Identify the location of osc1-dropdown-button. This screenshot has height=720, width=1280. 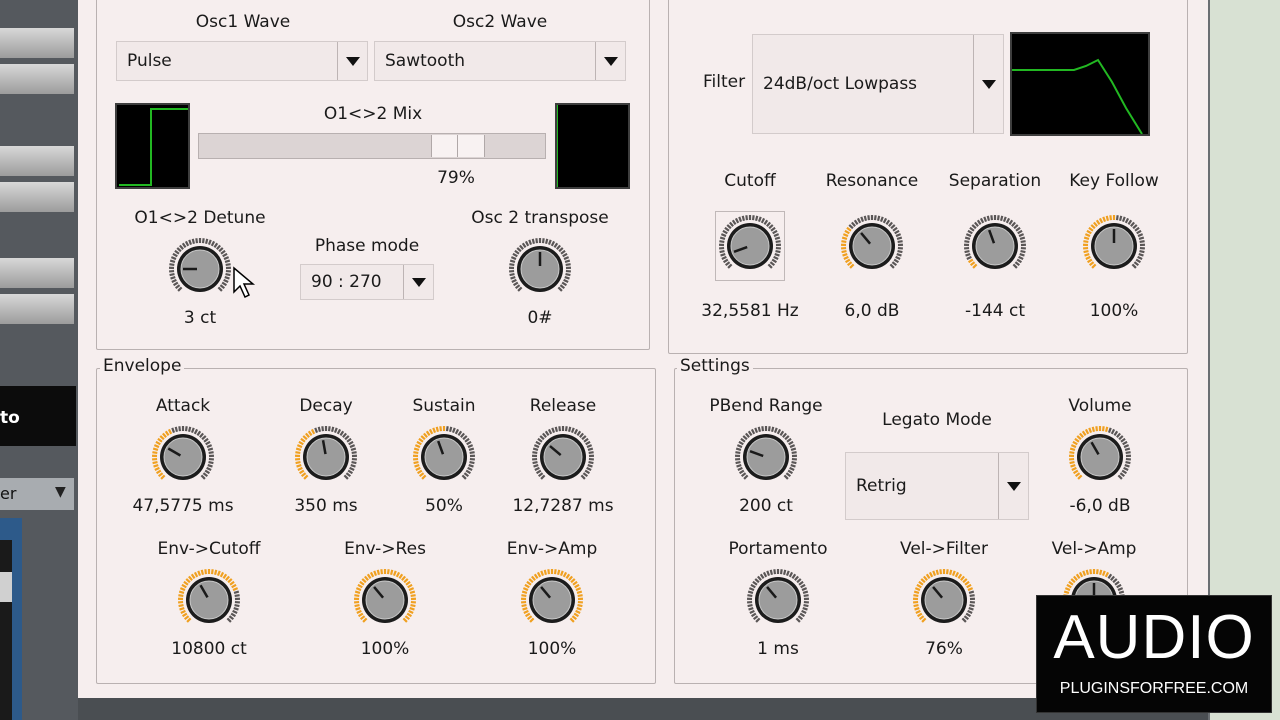
(352, 61).